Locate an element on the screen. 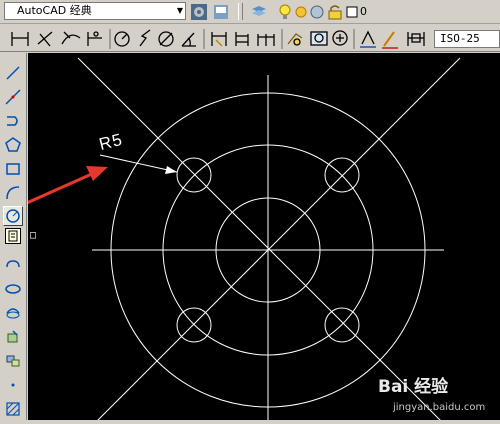 The width and height of the screenshot is (500, 424). arc-length-icon is located at coordinates (71, 38).